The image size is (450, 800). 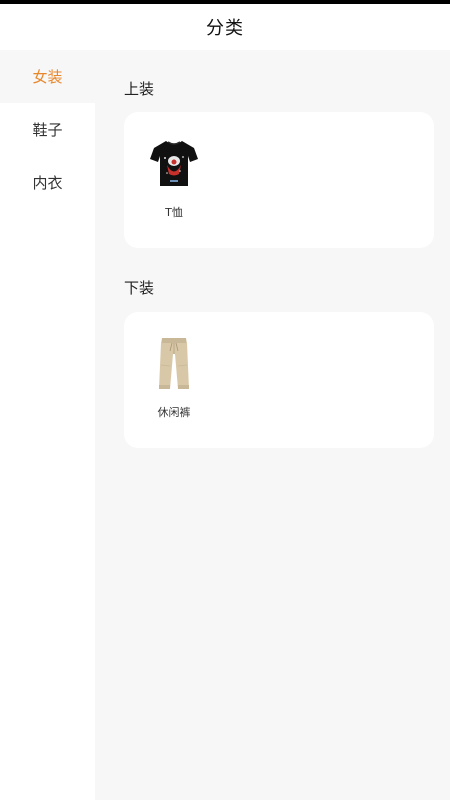 I want to click on page-title: 分类, so click(x=225, y=28).